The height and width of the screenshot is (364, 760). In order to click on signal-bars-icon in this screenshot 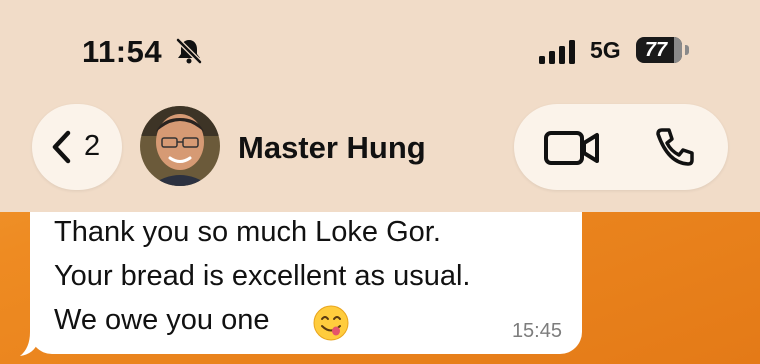, I will do `click(557, 52)`.